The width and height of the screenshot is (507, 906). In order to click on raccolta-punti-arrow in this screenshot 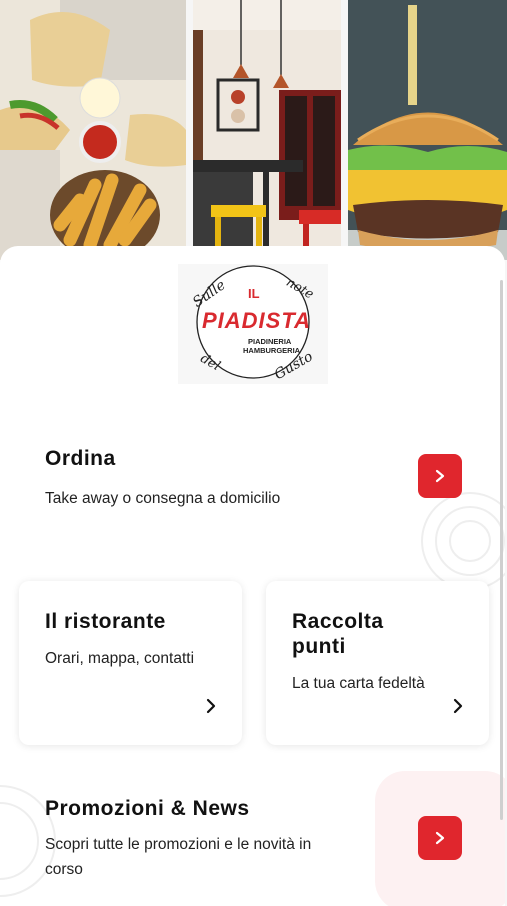, I will do `click(458, 706)`.